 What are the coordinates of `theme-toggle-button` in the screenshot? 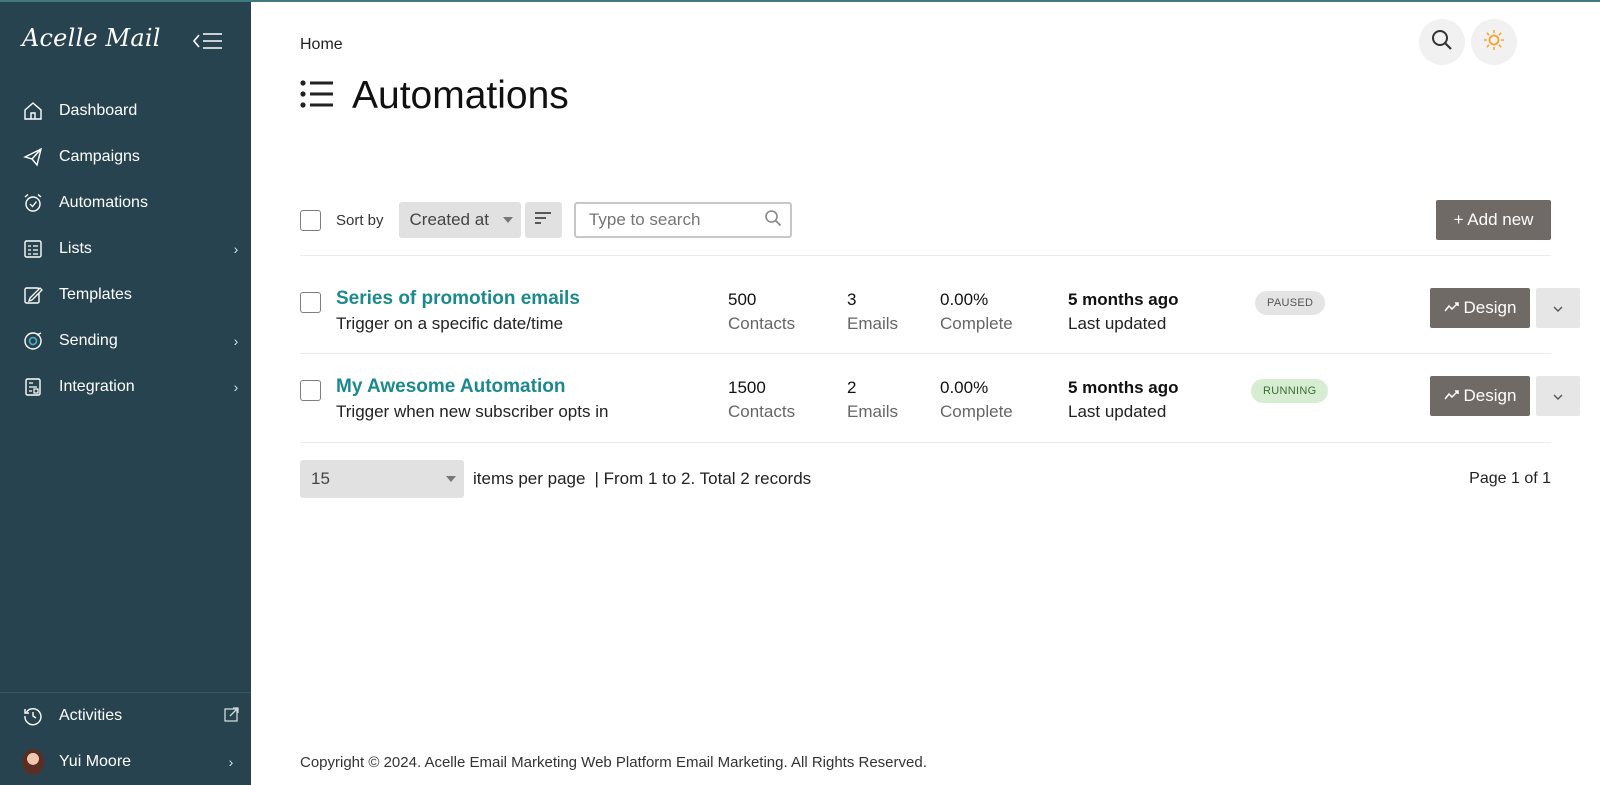 It's located at (1494, 42).